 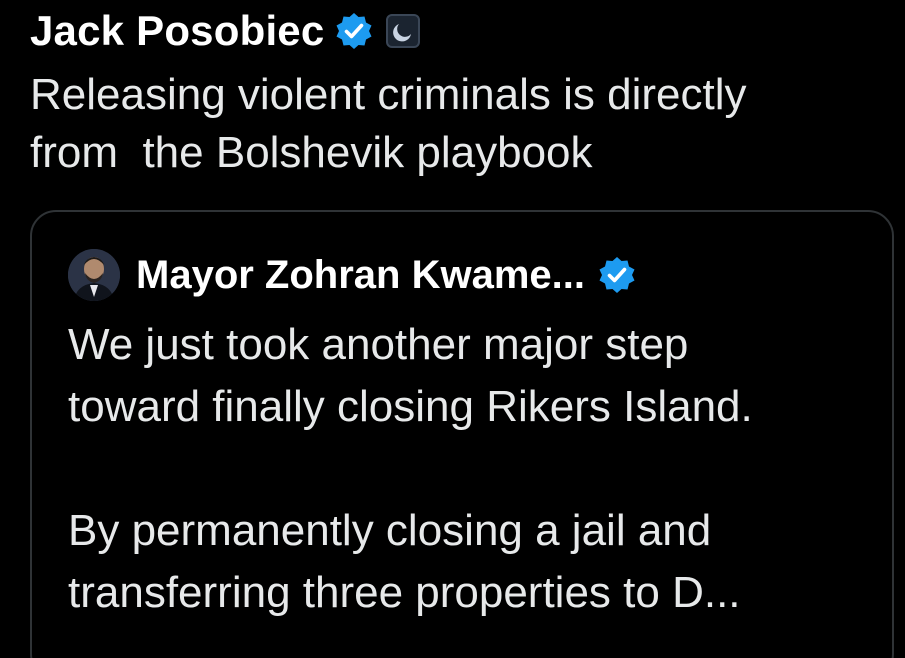 I want to click on post-header: Jack Posobiec, so click(x=225, y=31).